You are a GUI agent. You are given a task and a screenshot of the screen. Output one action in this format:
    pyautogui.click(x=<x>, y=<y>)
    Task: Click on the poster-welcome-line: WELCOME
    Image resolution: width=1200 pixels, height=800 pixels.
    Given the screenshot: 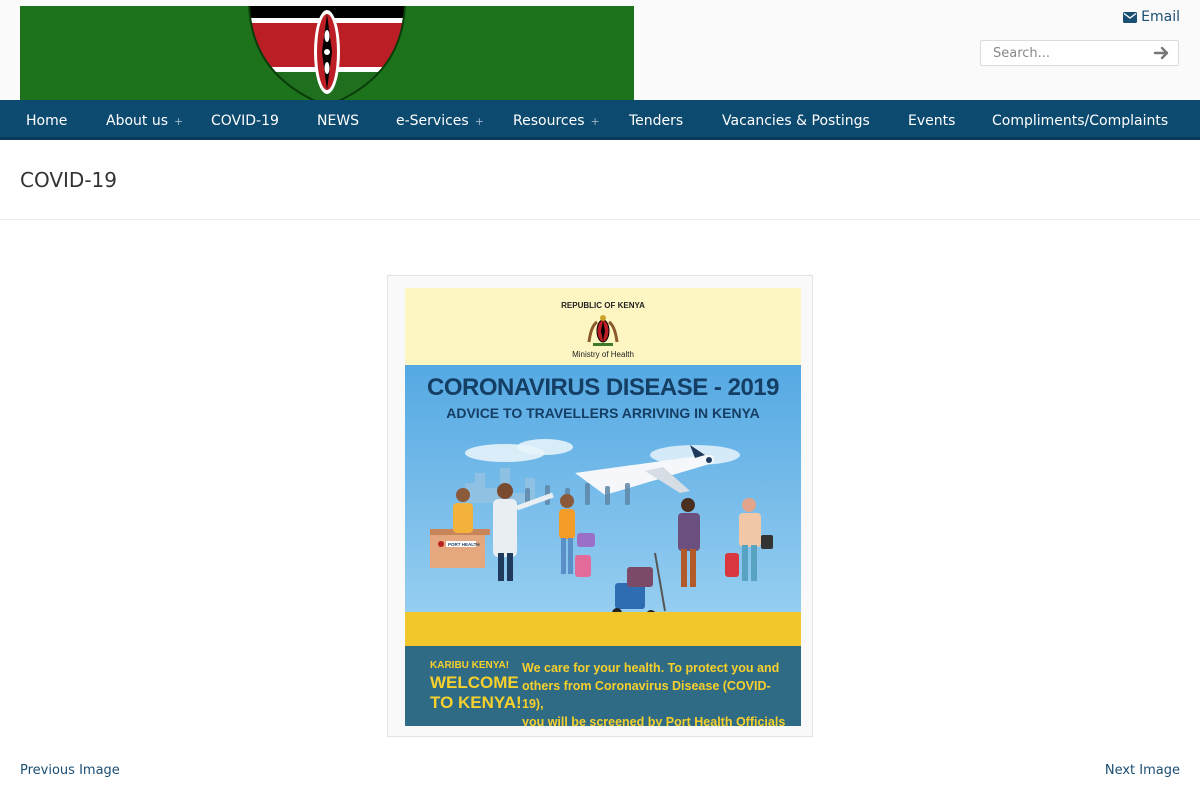 What is the action you would take?
    pyautogui.click(x=474, y=682)
    